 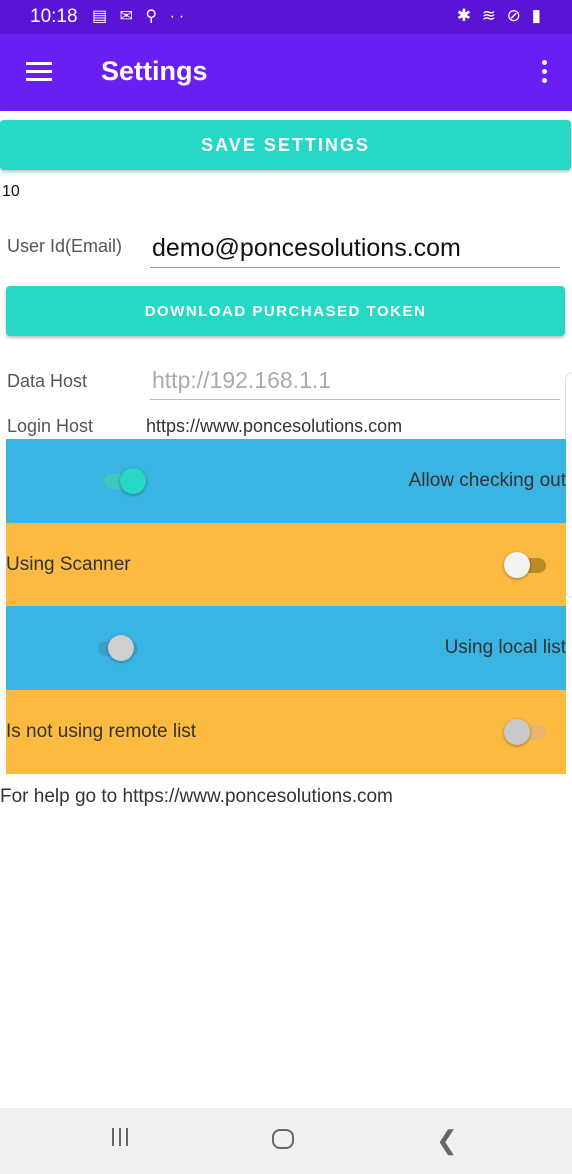 What do you see at coordinates (526, 732) in the screenshot?
I see `remote-list-switch` at bounding box center [526, 732].